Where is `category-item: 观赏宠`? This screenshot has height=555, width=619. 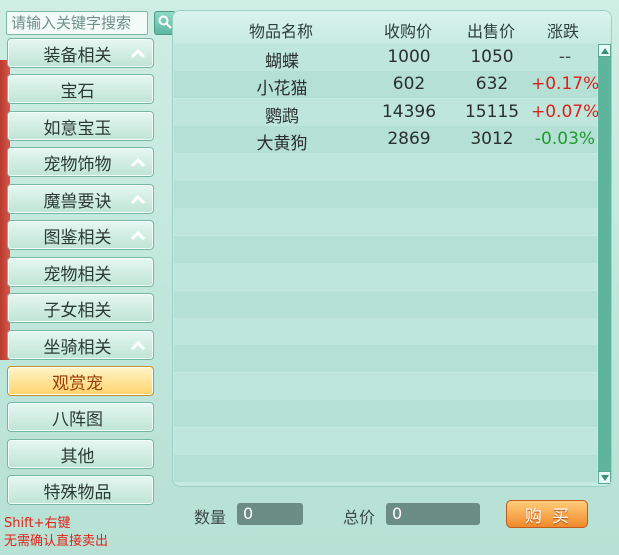 category-item: 观赏宠 is located at coordinates (80, 381).